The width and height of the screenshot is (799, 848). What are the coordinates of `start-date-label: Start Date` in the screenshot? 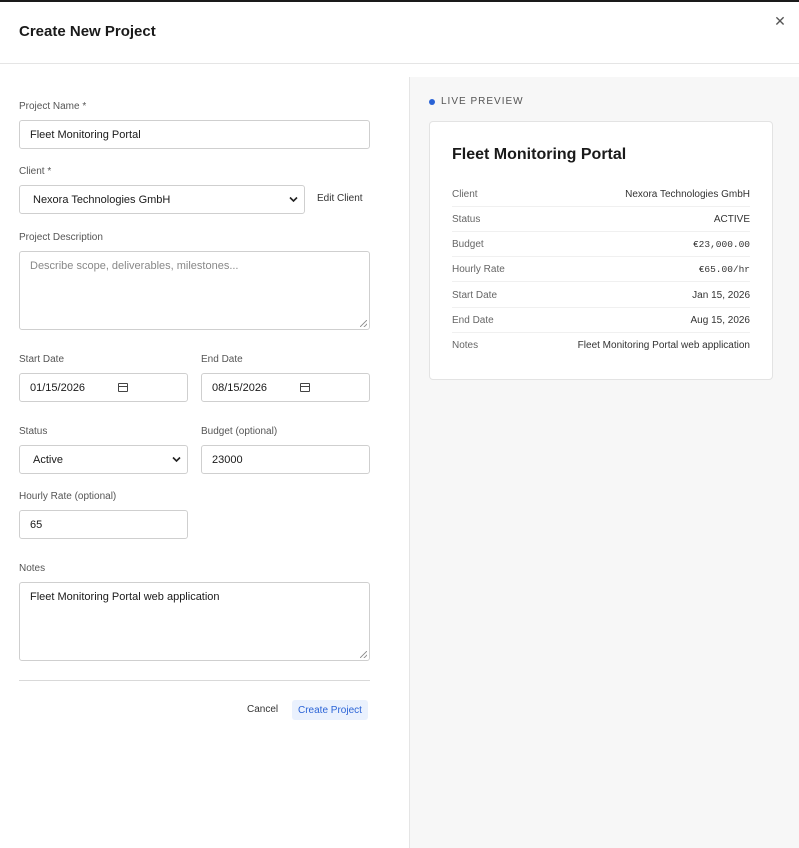 It's located at (42, 359).